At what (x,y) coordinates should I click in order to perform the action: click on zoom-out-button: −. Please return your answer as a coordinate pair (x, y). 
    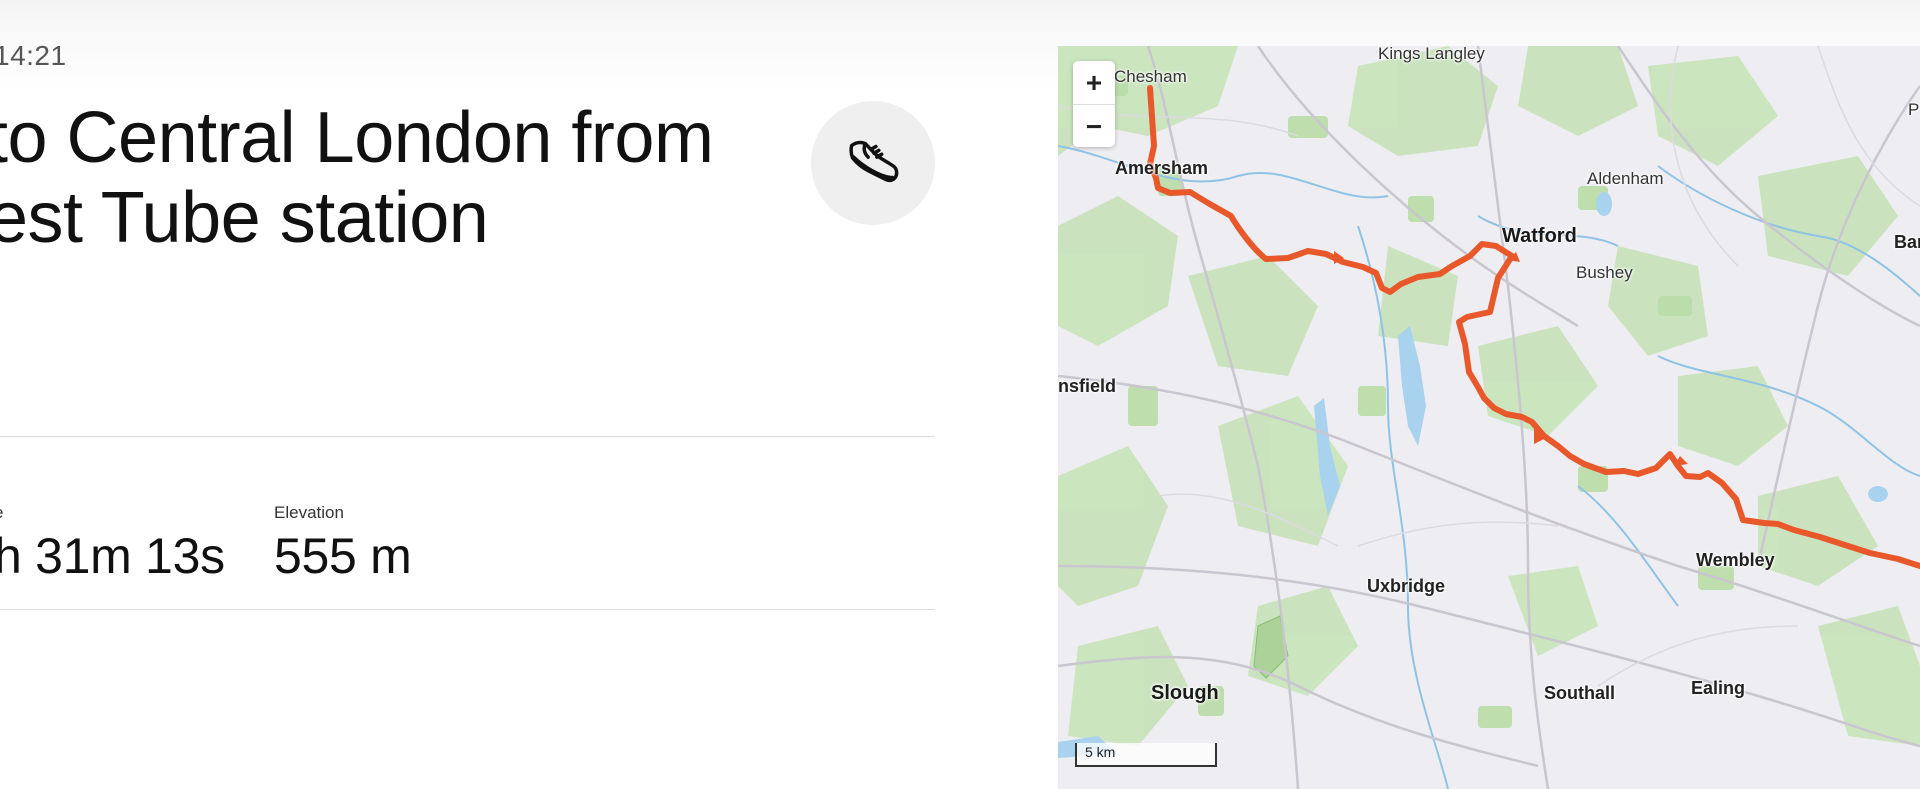
    Looking at the image, I should click on (1094, 126).